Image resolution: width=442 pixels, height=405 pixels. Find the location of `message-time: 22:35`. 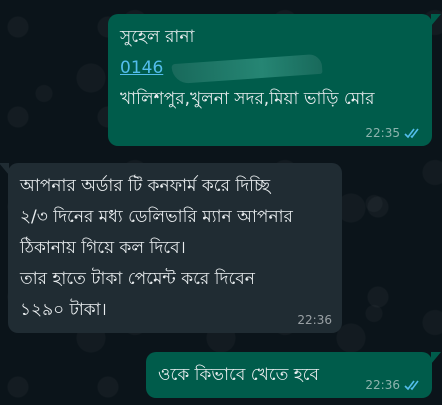

message-time: 22:35 is located at coordinates (382, 133).